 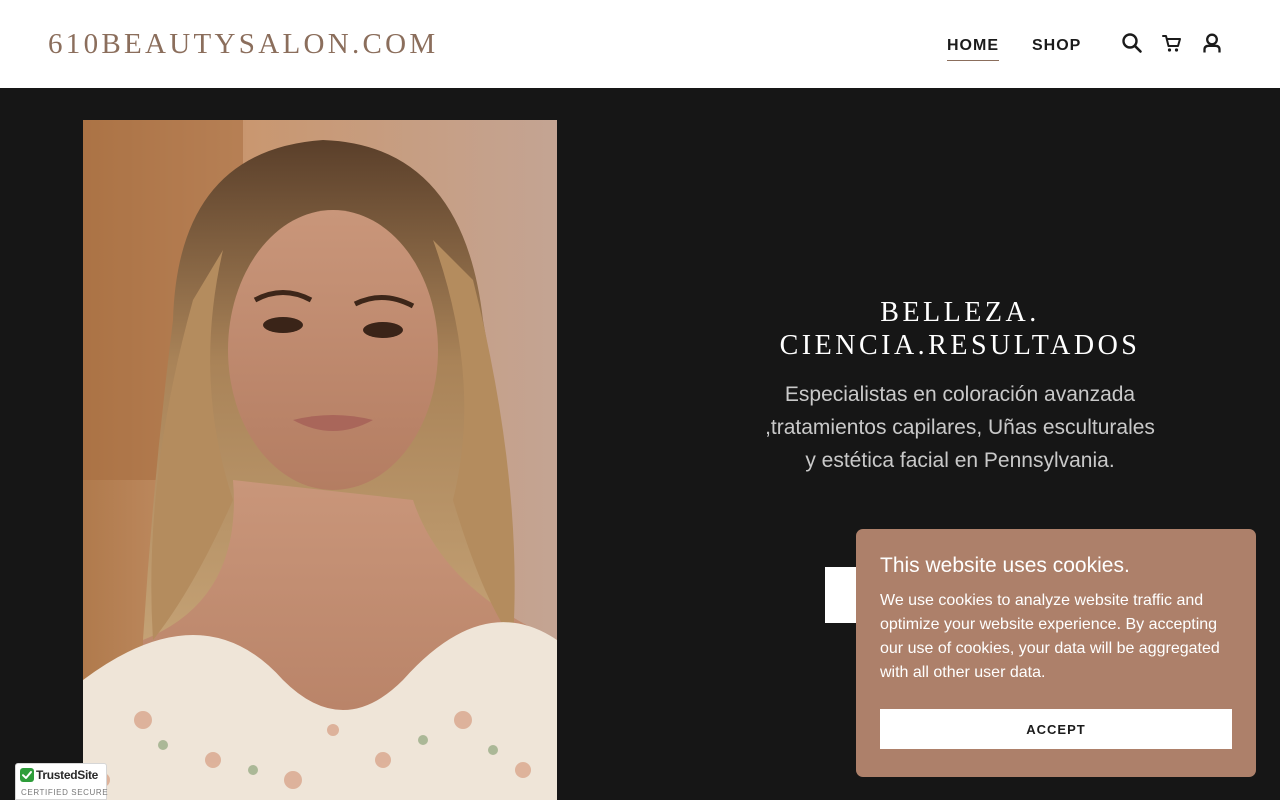 I want to click on hero-title: BELLEZA. CIENCIA.RESULTADOS, so click(x=960, y=329).